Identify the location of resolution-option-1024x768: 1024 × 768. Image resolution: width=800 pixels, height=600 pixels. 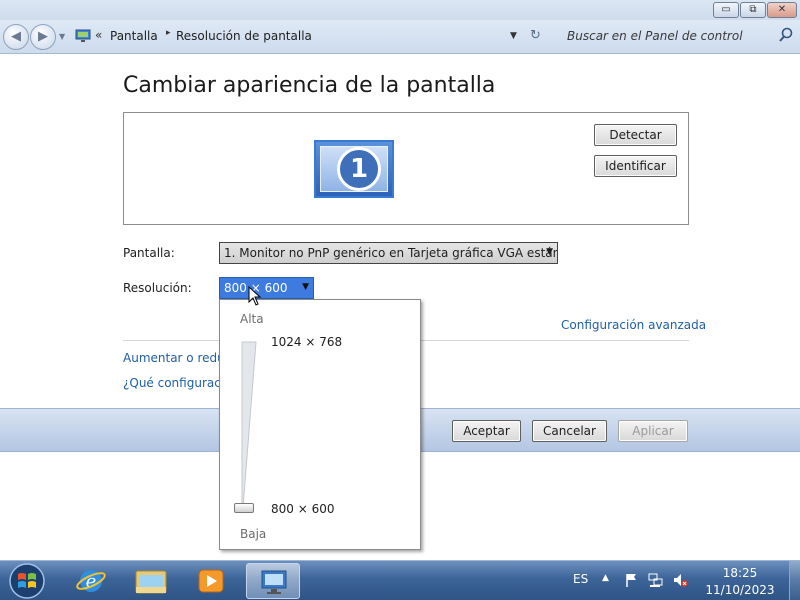
(306, 342).